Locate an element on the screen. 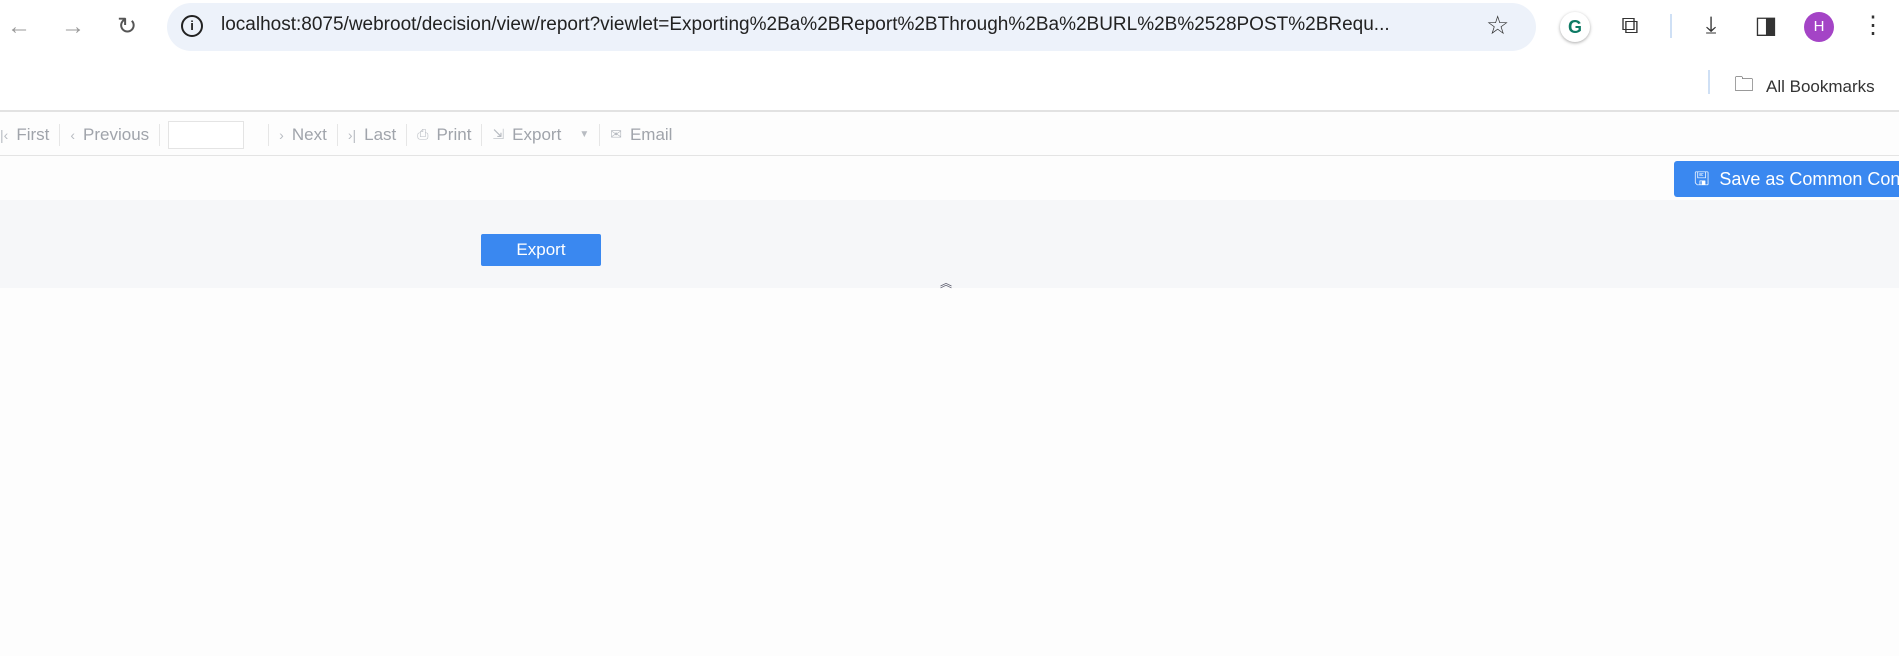 This screenshot has width=1899, height=656. page-number-input is located at coordinates (206, 134).